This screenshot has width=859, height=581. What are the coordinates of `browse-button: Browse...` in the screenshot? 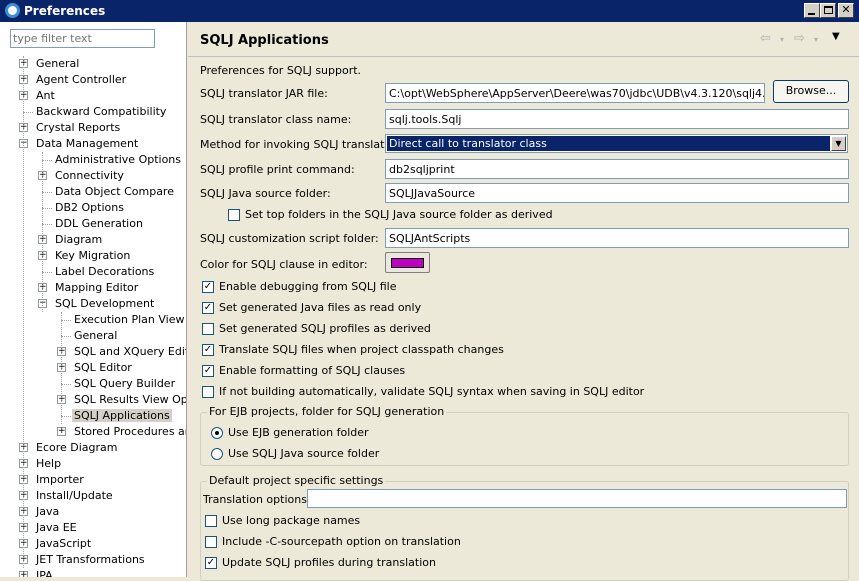 It's located at (811, 91).